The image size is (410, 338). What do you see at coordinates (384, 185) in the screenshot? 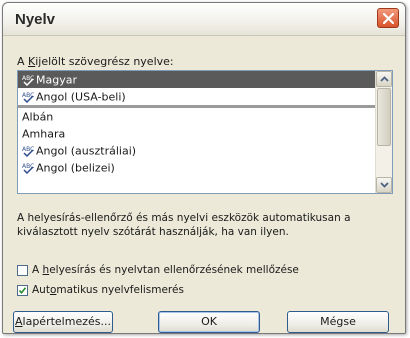
I see `scroll-down-button` at bounding box center [384, 185].